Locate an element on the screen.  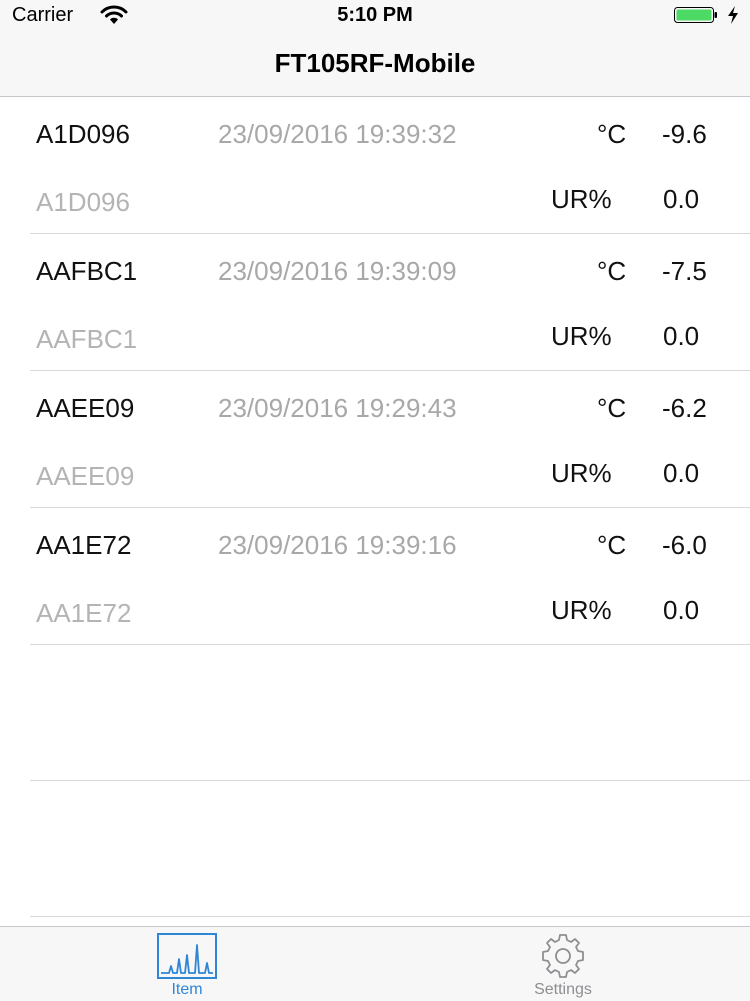
status-time: 5:10 PM is located at coordinates (375, 15).